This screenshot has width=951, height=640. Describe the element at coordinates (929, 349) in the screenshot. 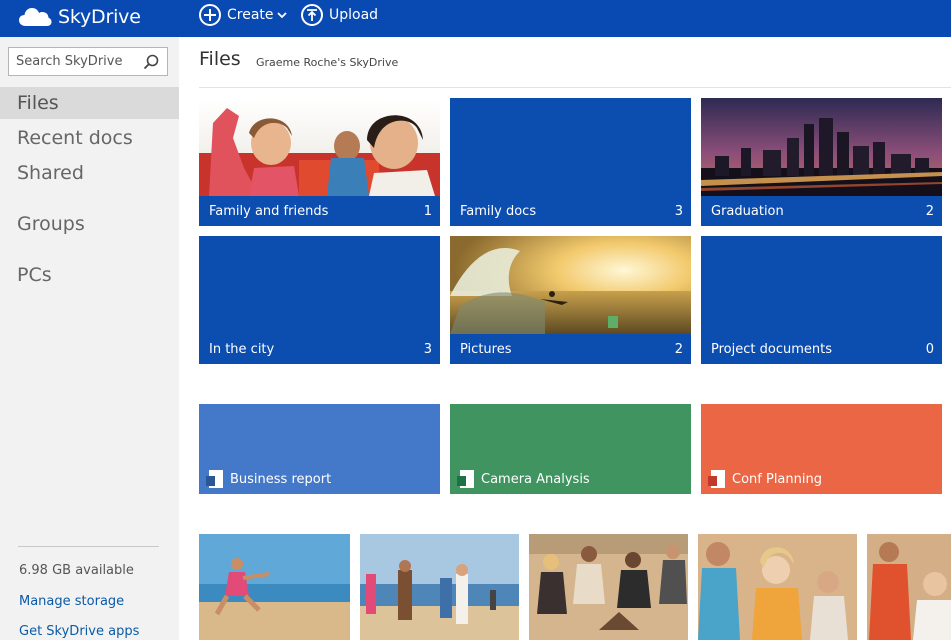

I see `folder-count: 0` at that location.